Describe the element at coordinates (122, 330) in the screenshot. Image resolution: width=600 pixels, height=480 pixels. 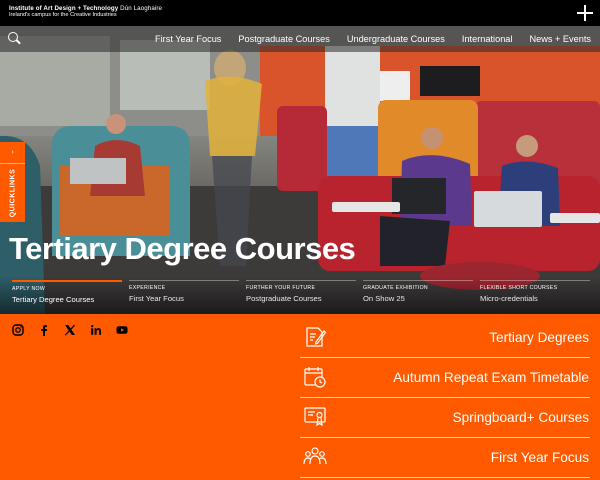
I see `youtube-icon` at that location.